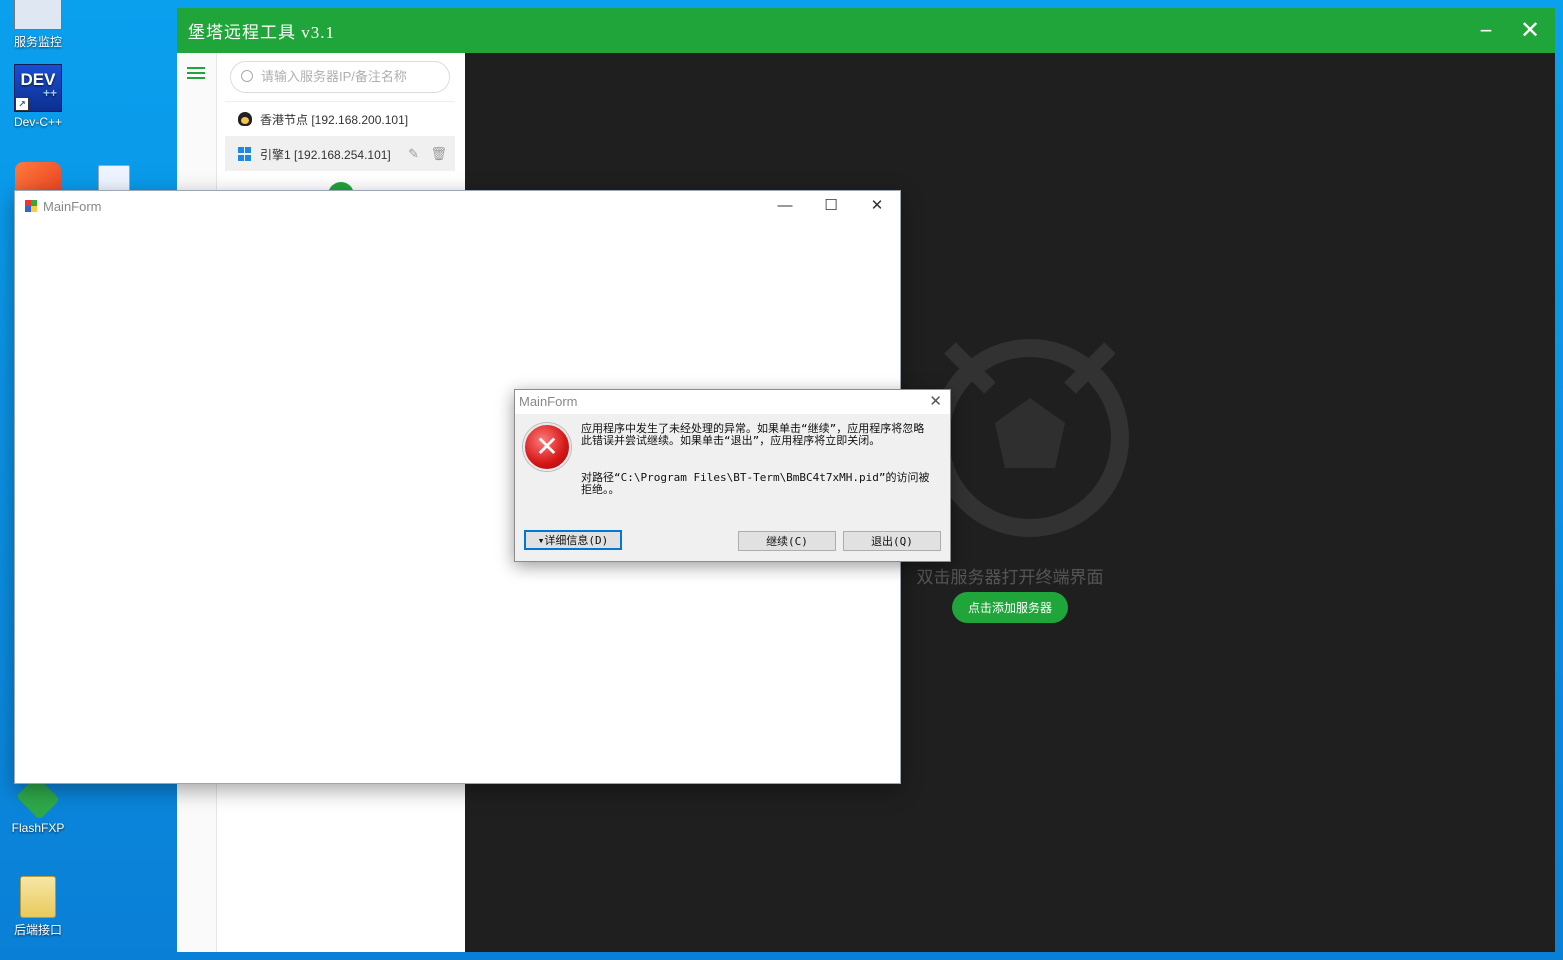 Image resolution: width=1563 pixels, height=960 pixels. What do you see at coordinates (351, 76) in the screenshot?
I see `search-input` at bounding box center [351, 76].